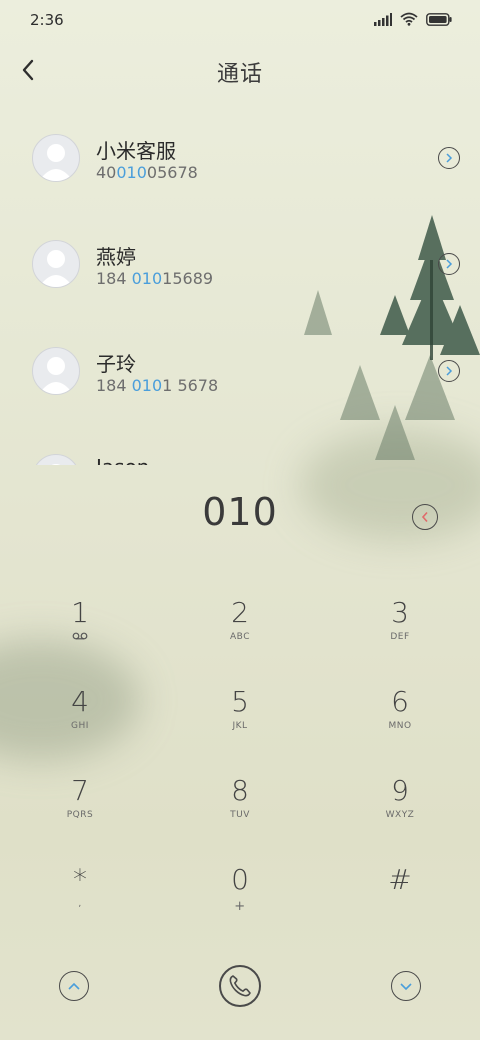  What do you see at coordinates (240, 815) in the screenshot?
I see `key-letters: TUV` at bounding box center [240, 815].